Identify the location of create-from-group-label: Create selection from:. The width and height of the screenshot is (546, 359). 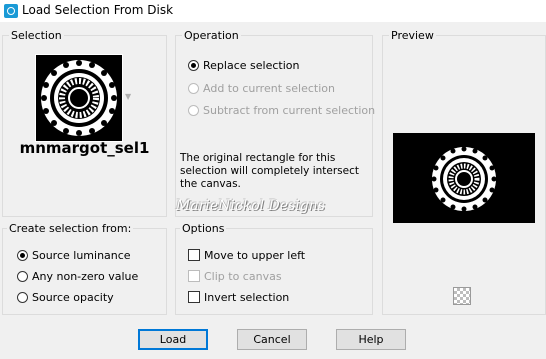
(70, 228).